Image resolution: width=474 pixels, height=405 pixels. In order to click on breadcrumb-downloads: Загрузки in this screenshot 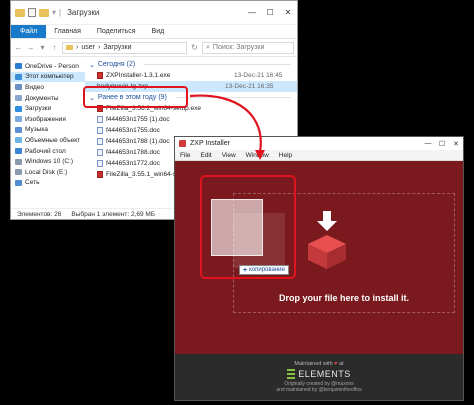, I will do `click(117, 47)`.